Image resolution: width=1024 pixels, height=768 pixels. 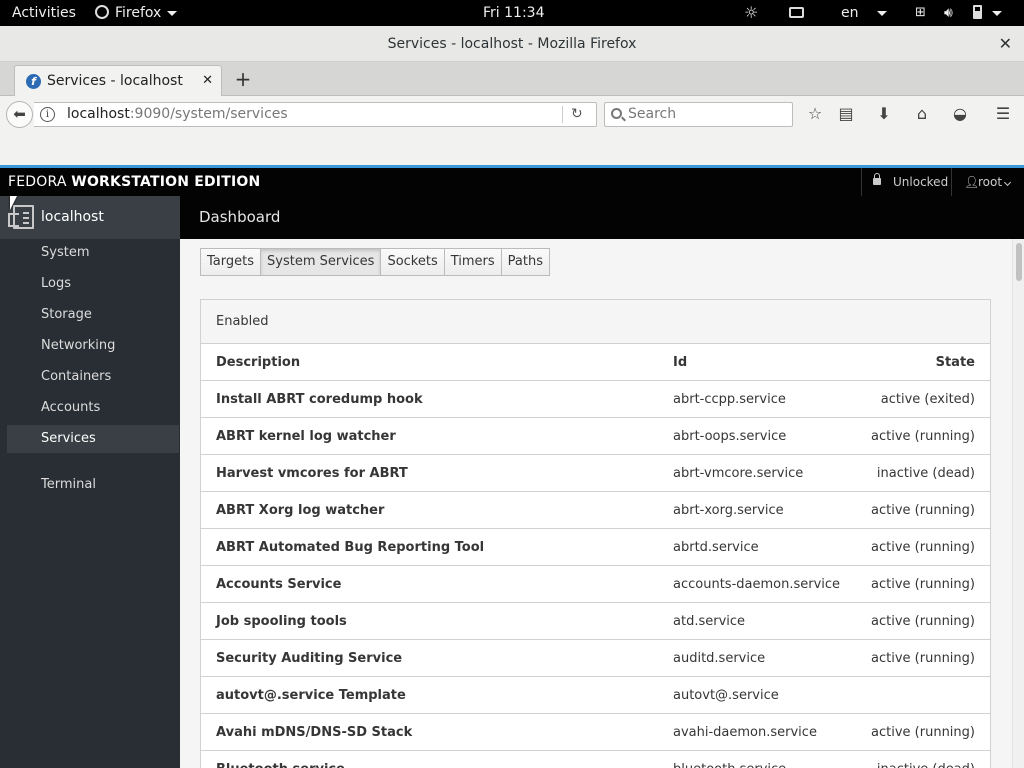 I want to click on search-input: Search, so click(x=698, y=114).